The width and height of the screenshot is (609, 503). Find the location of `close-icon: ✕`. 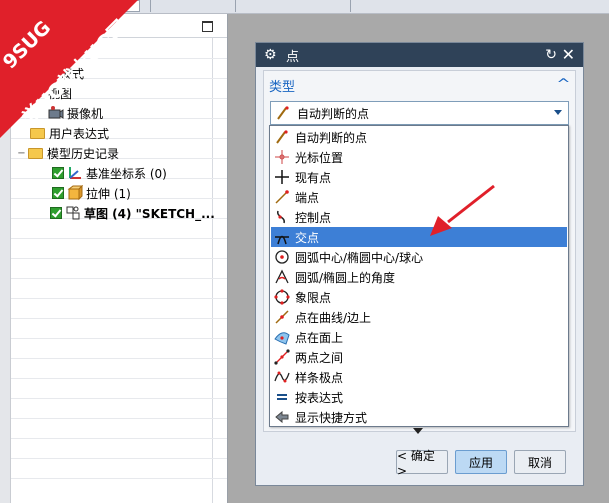

close-icon: ✕ is located at coordinates (568, 54).